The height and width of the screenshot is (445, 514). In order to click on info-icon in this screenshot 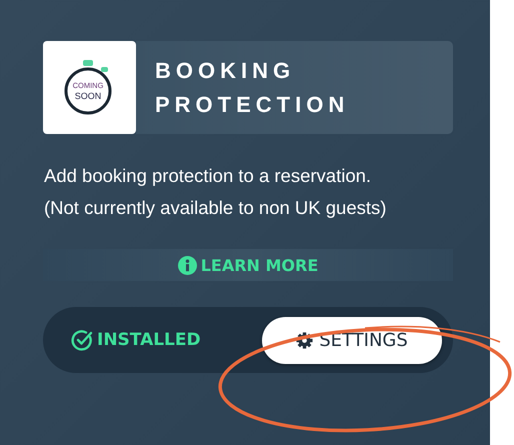, I will do `click(187, 265)`.